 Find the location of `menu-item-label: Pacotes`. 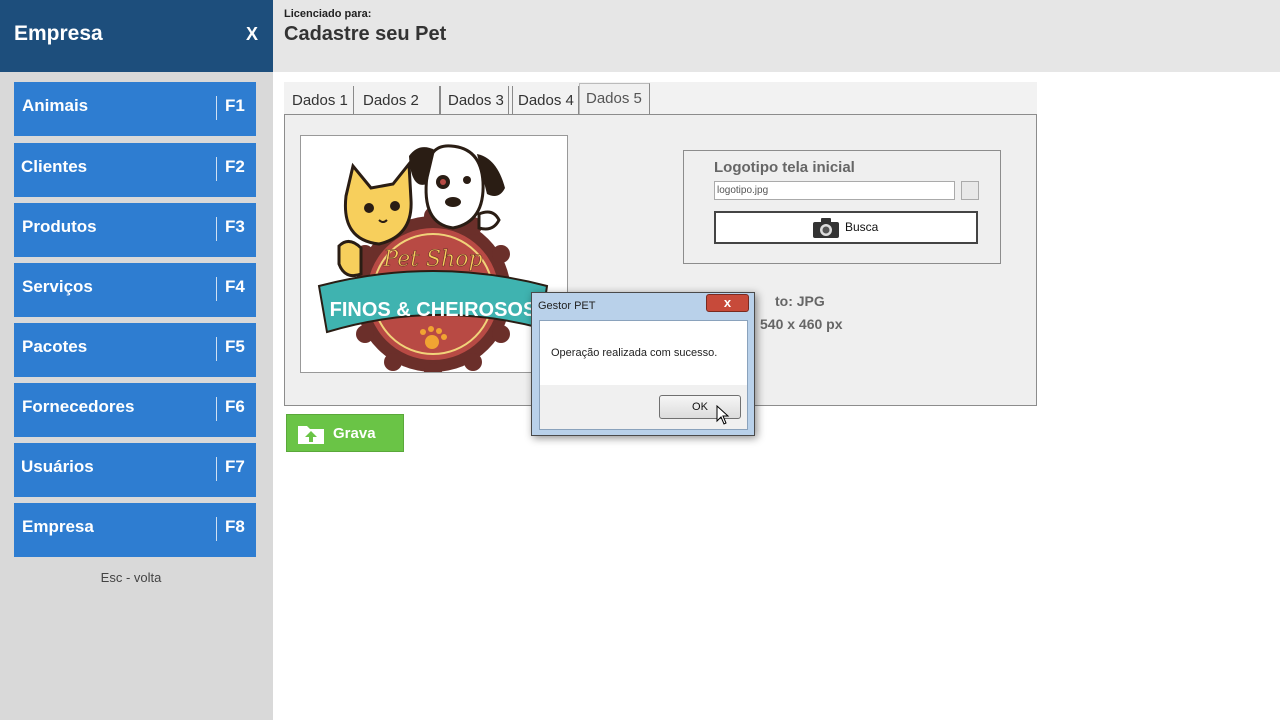

menu-item-label: Pacotes is located at coordinates (55, 346).